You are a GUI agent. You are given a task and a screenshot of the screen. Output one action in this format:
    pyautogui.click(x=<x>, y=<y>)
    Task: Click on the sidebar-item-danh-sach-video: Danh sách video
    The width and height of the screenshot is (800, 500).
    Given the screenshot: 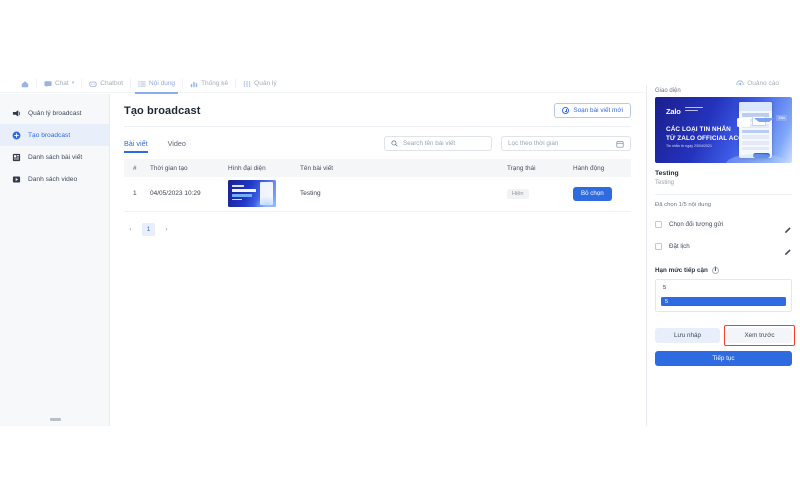 What is the action you would take?
    pyautogui.click(x=54, y=179)
    